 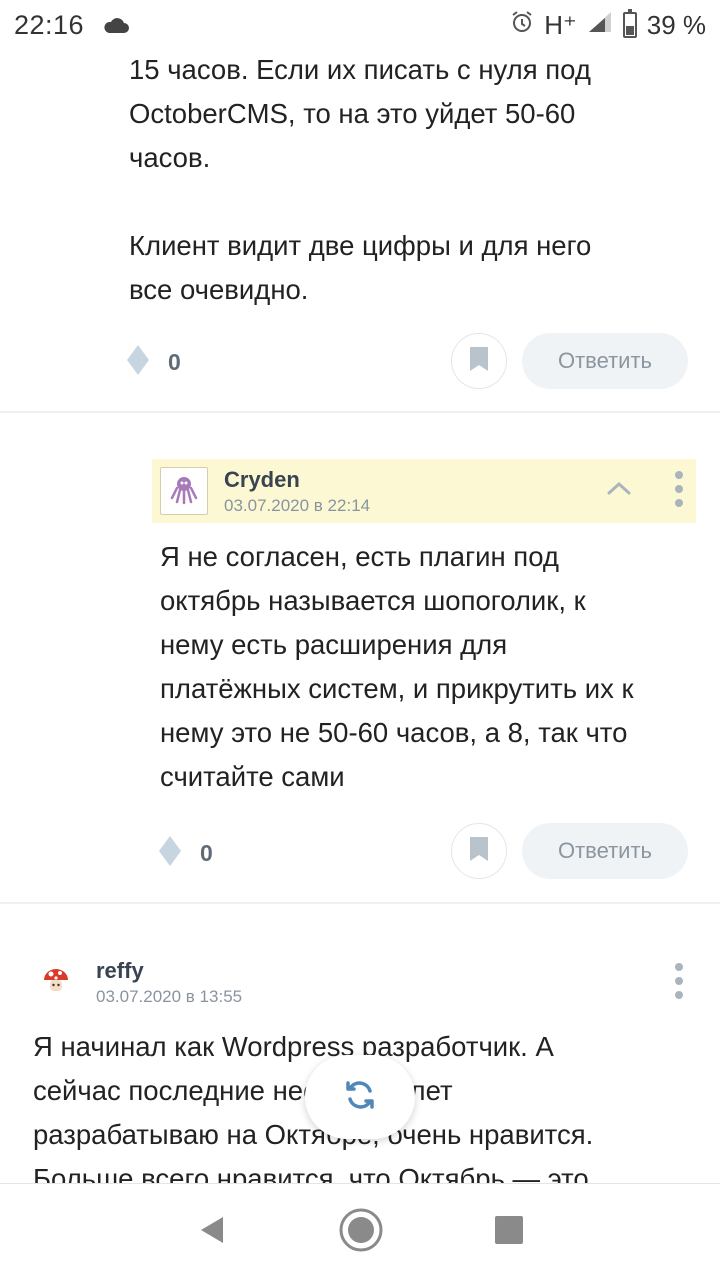 What do you see at coordinates (600, 25) in the screenshot?
I see `signal-icon` at bounding box center [600, 25].